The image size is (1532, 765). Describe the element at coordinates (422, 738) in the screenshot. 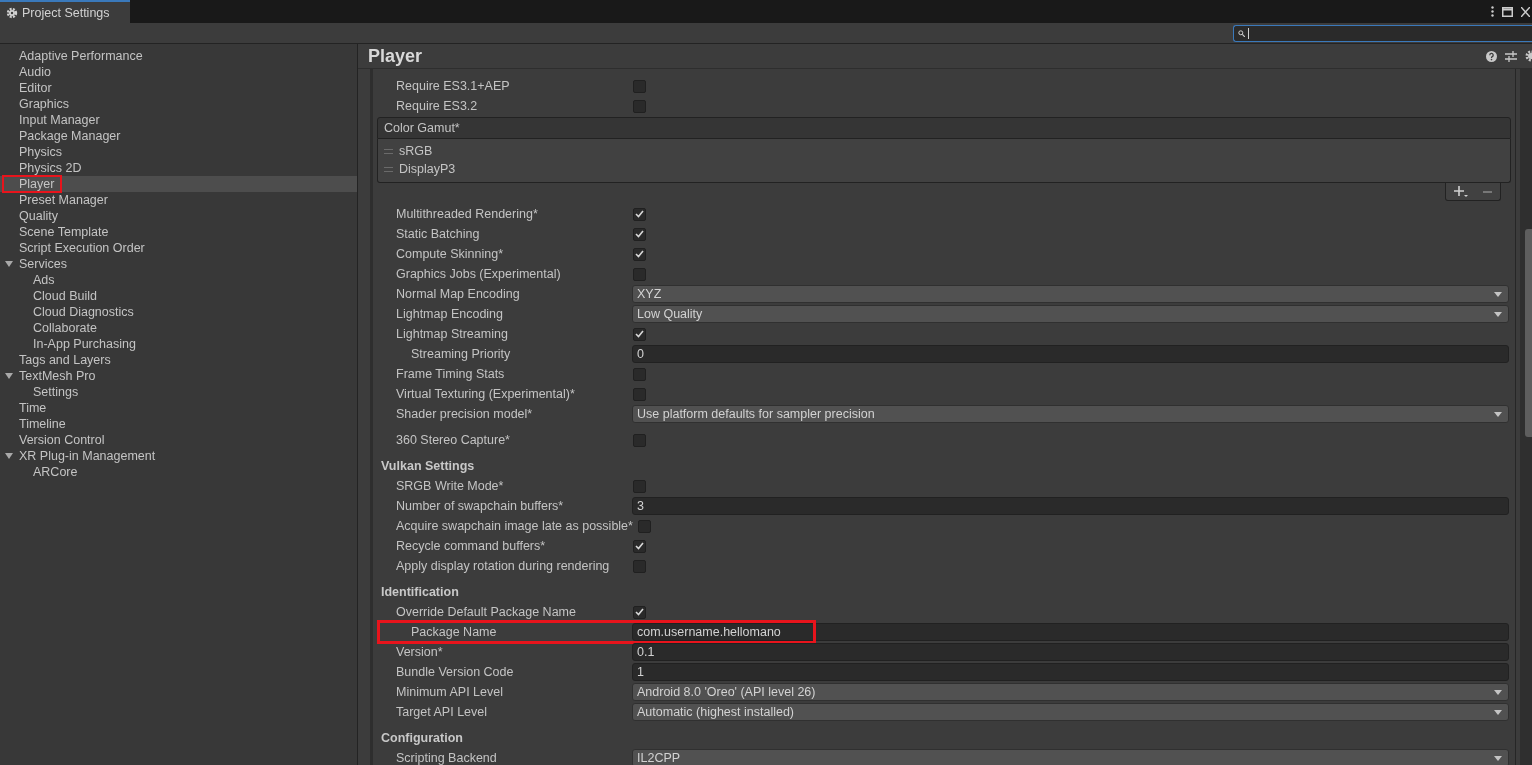

I see `section-title: Configuration` at that location.